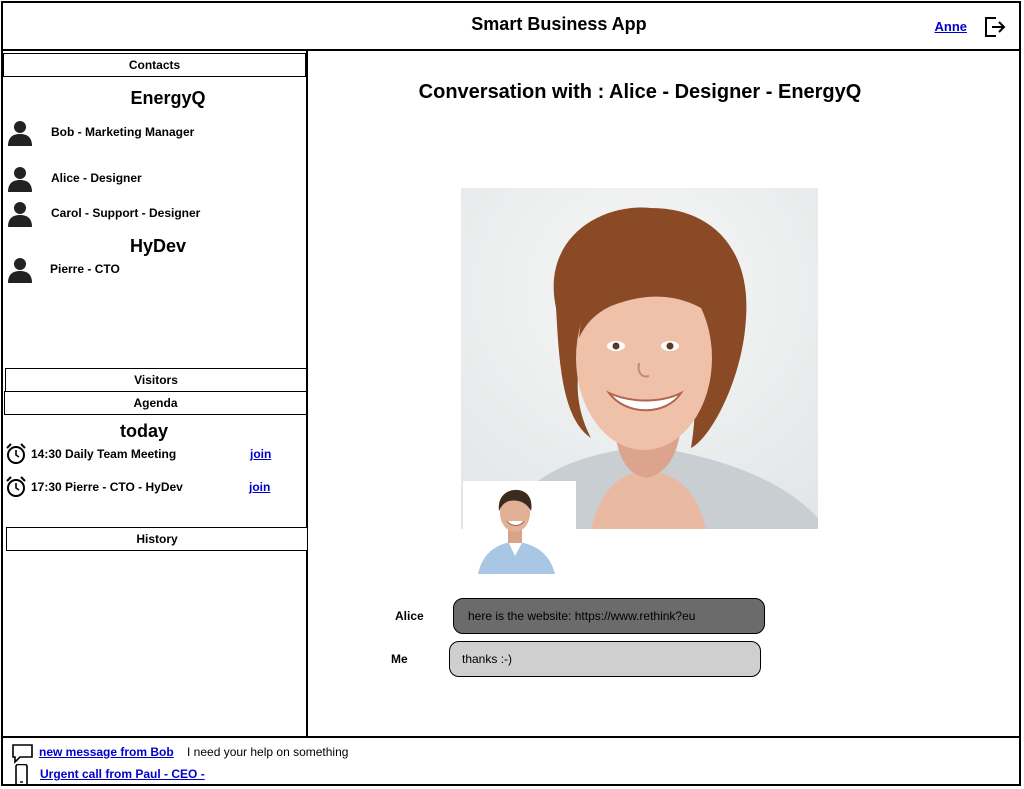  What do you see at coordinates (152, 180) in the screenshot?
I see `contact-alice: Alice - Designer` at bounding box center [152, 180].